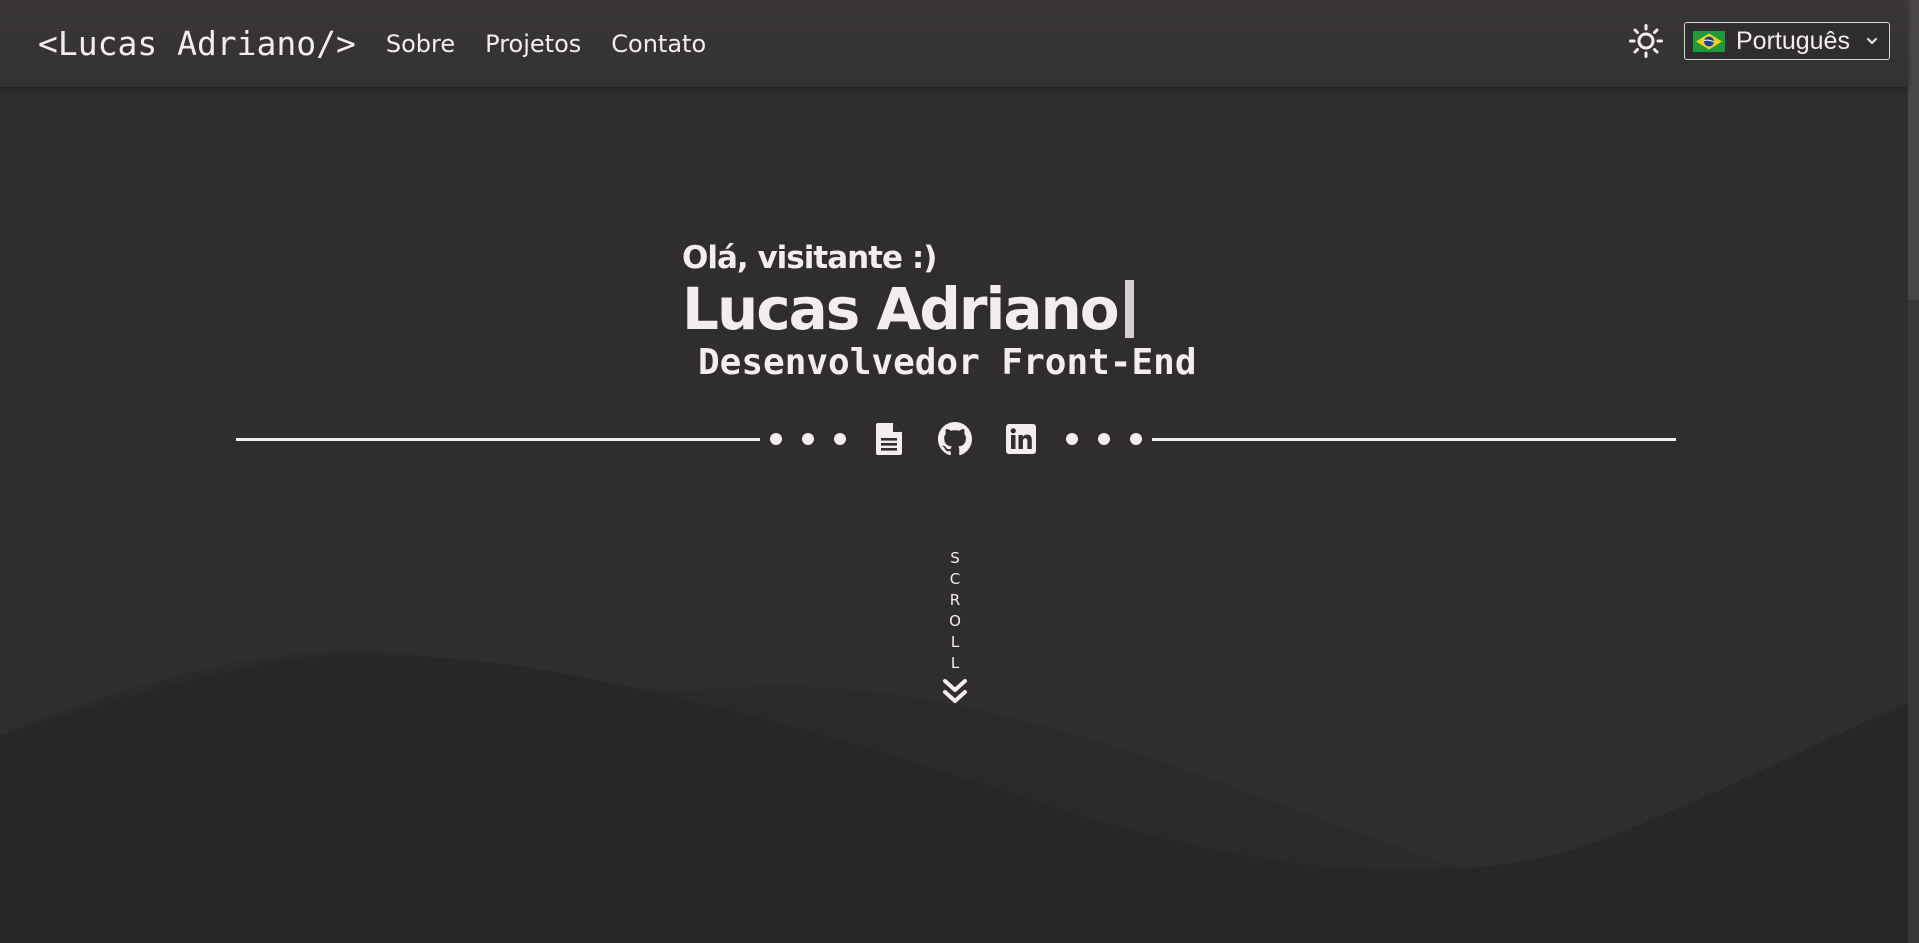  I want to click on social-links-row, so click(956, 440).